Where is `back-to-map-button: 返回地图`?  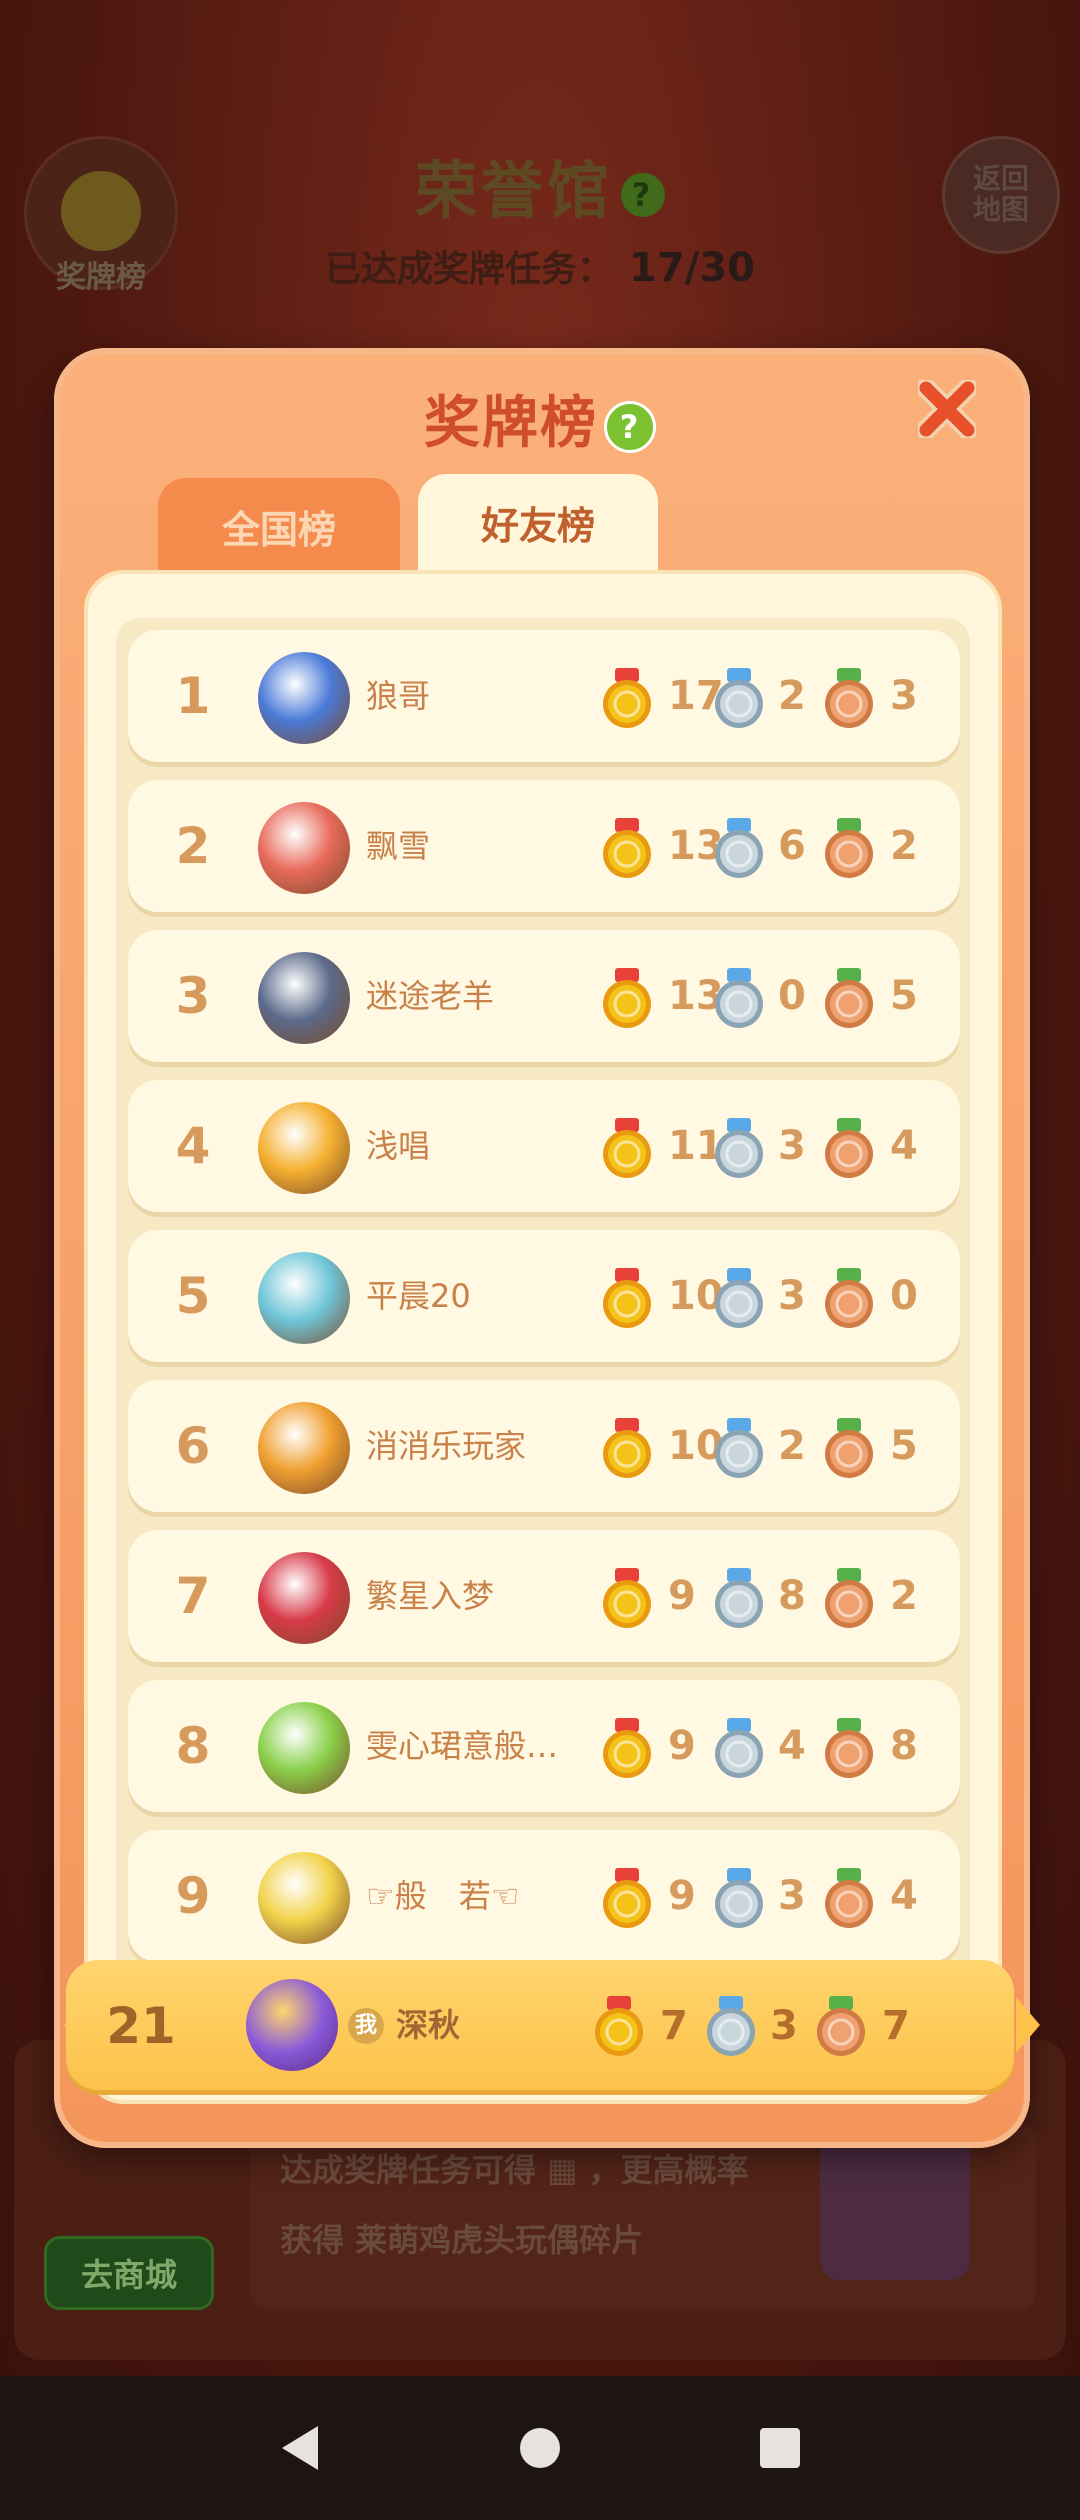 back-to-map-button: 返回地图 is located at coordinates (1001, 195).